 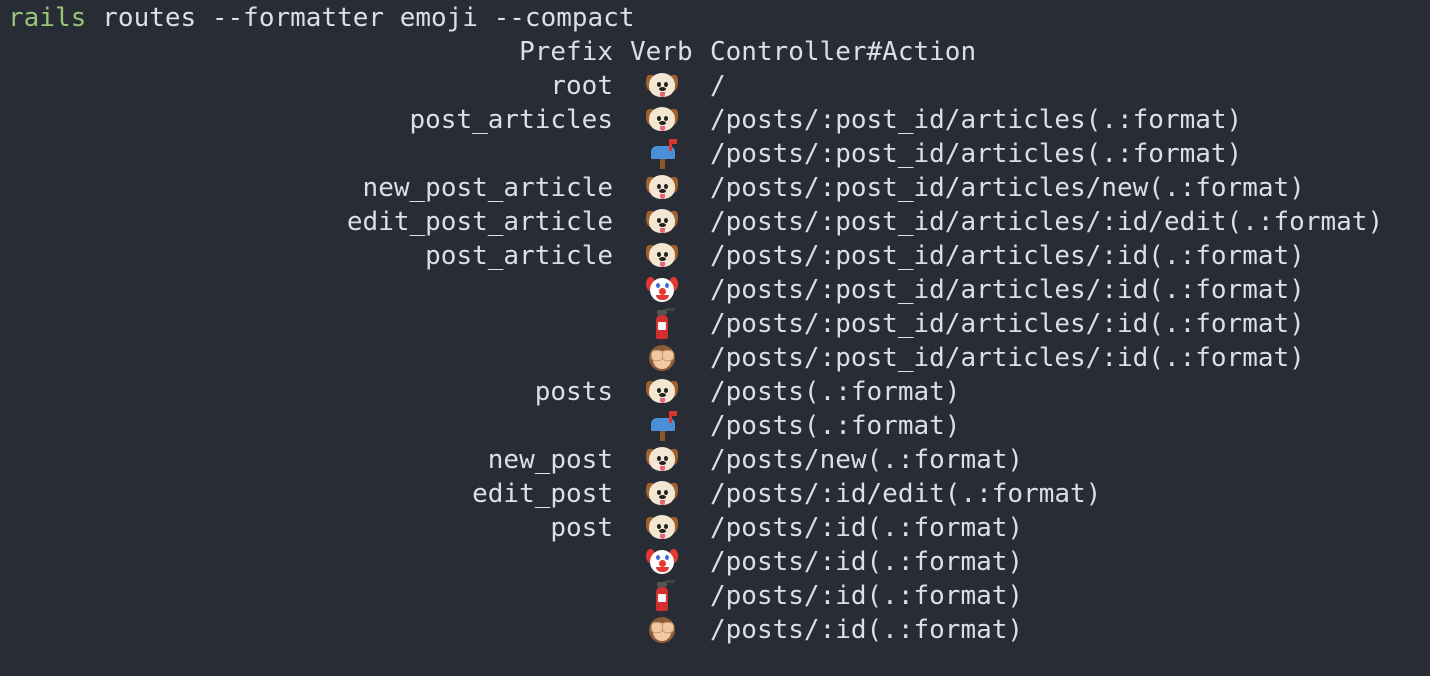 I want to click on route-row: edit_post/posts/:id/edit(.:format), so click(x=719, y=494).